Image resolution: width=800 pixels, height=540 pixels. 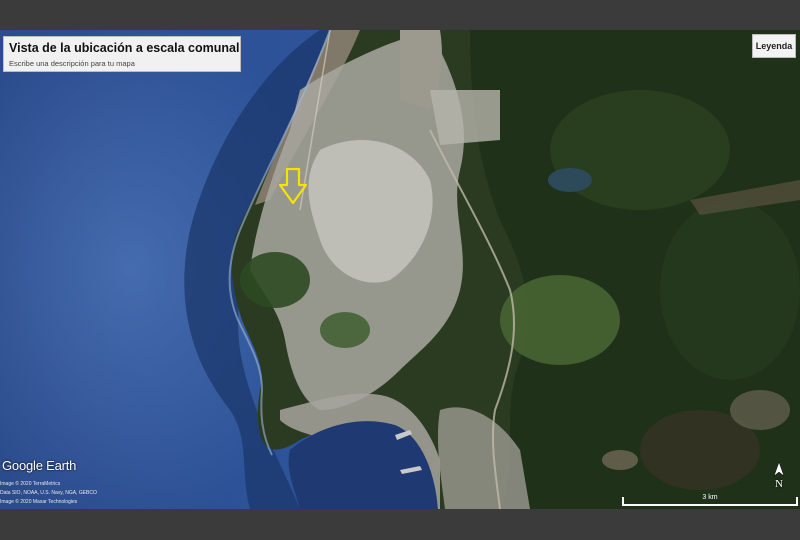 I want to click on farmland-patch, so click(x=560, y=320).